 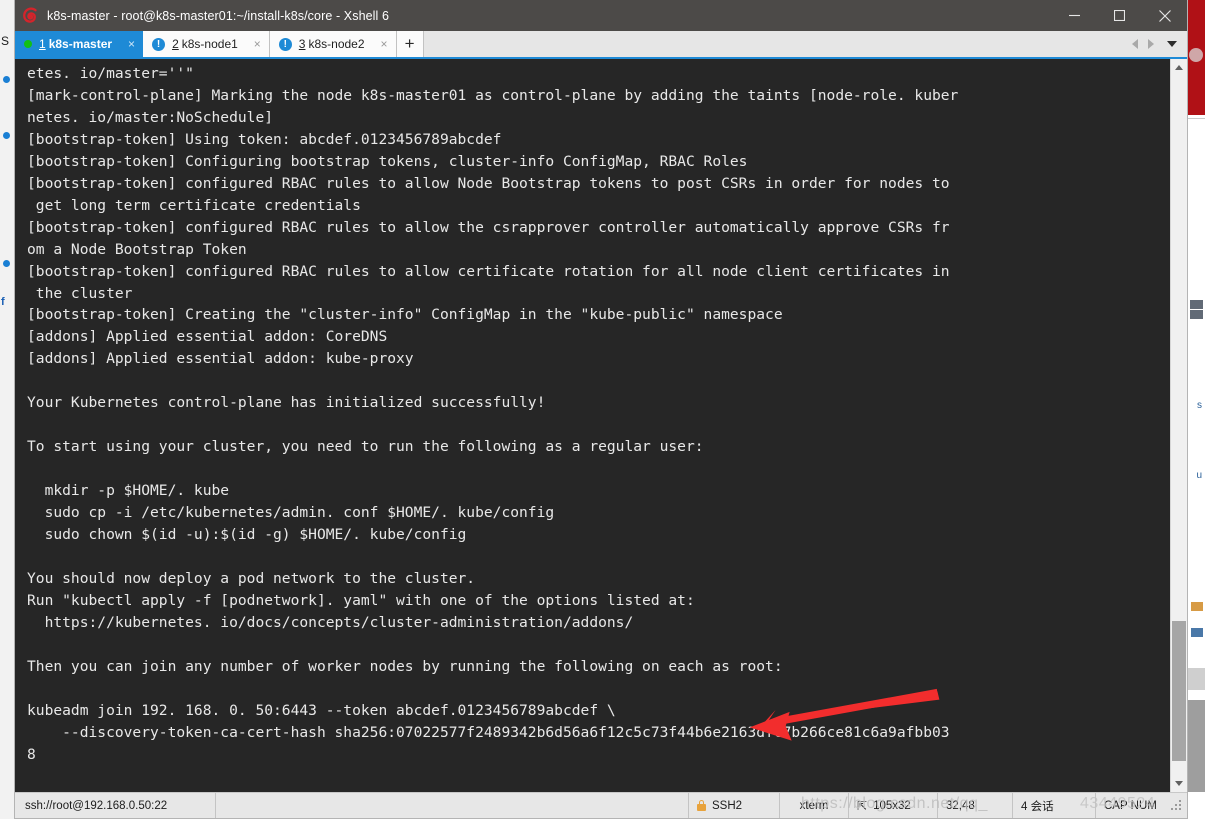 What do you see at coordinates (3, 302) in the screenshot?
I see `background-left-mark: f` at bounding box center [3, 302].